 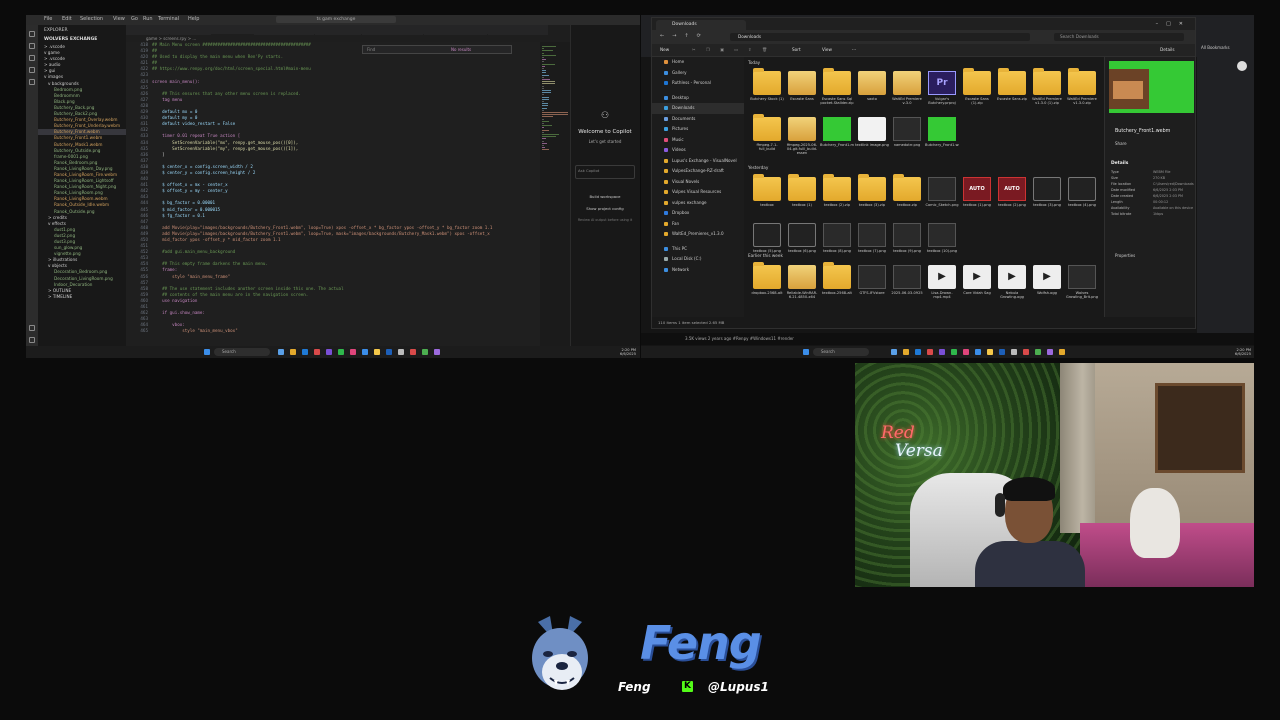 I want to click on file-tile: Pr Vulgar's Butchery.prproj, so click(x=942, y=93).